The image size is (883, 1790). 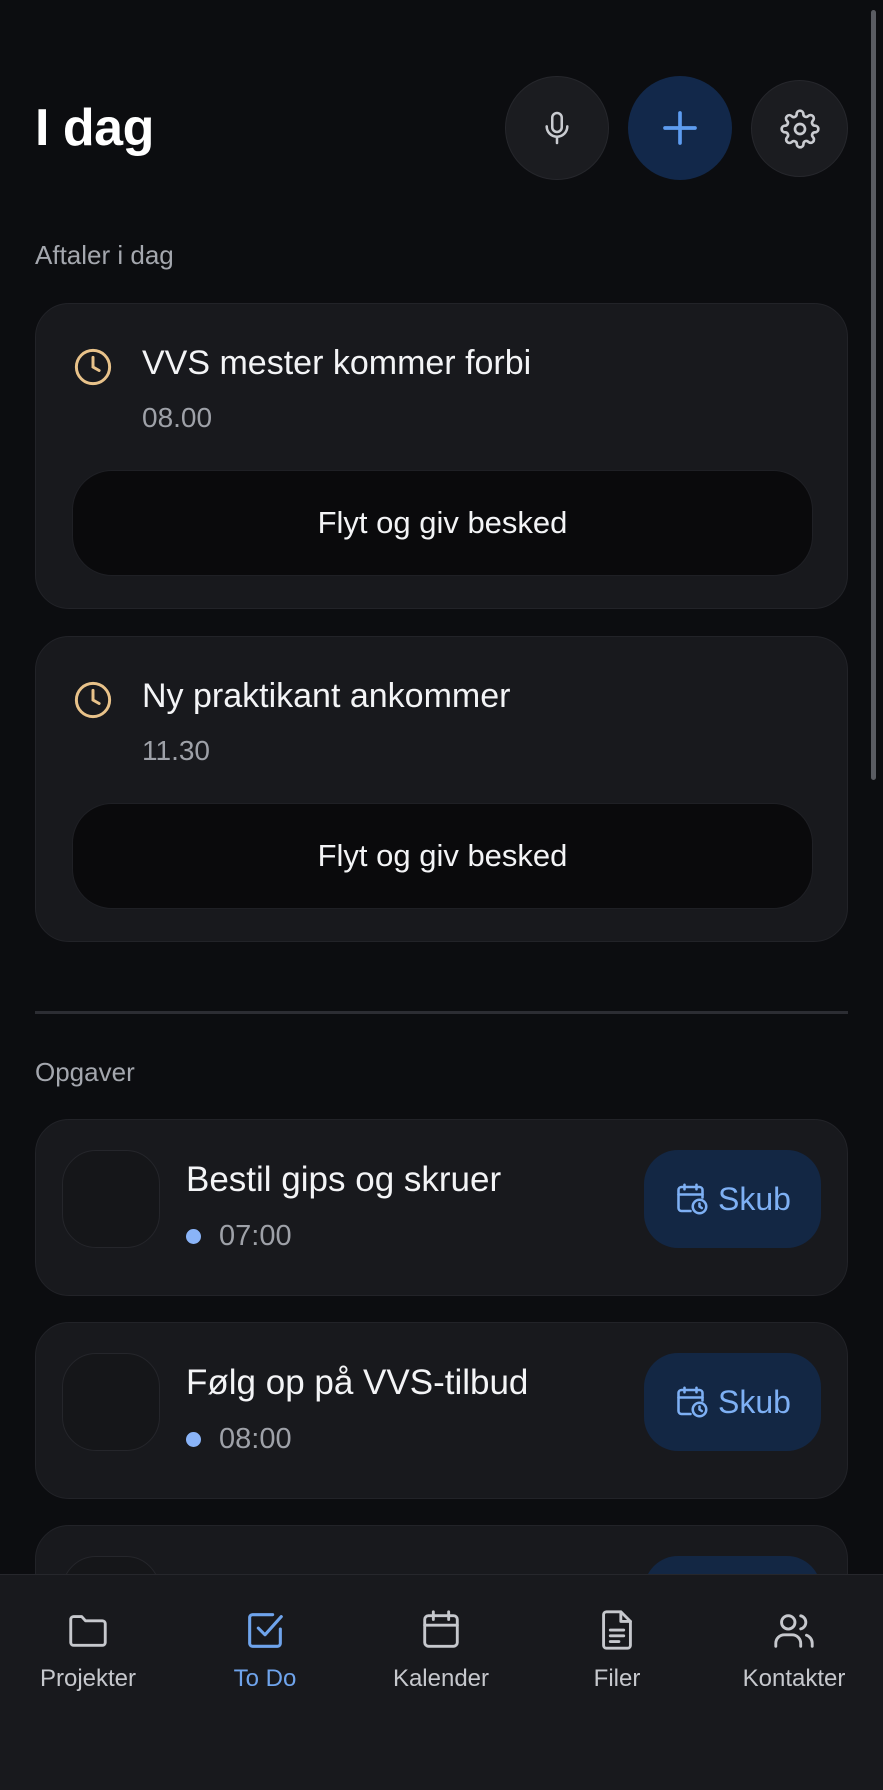 I want to click on microphone-icon, so click(x=557, y=128).